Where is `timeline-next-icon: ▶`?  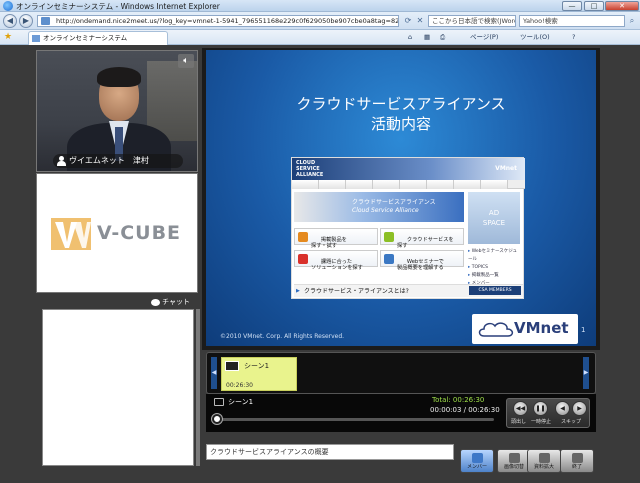
timeline-next-icon: ▶ is located at coordinates (586, 373).